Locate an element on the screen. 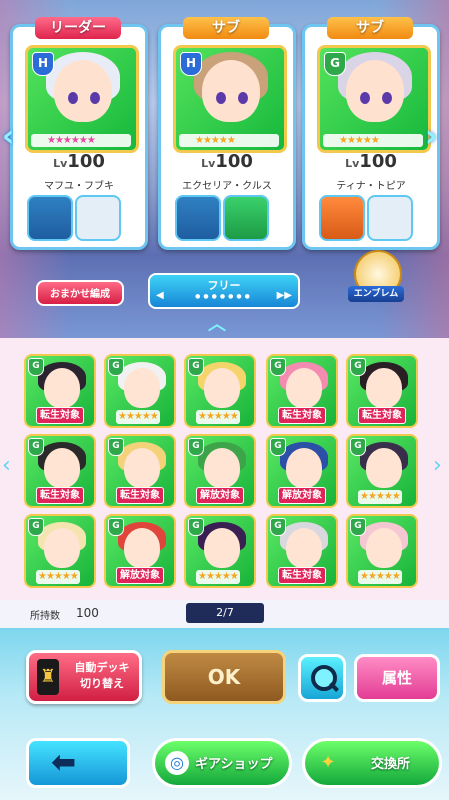 The height and width of the screenshot is (800, 449). exchange-button: ✦ 交換所 is located at coordinates (372, 763).